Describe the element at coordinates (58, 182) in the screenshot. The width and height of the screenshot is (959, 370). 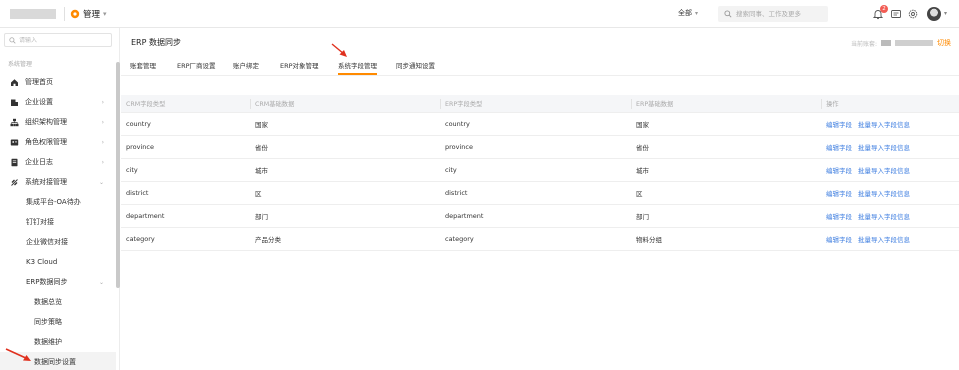
I see `sidebar-item-integration: 系统对接管理 ⌄` at that location.